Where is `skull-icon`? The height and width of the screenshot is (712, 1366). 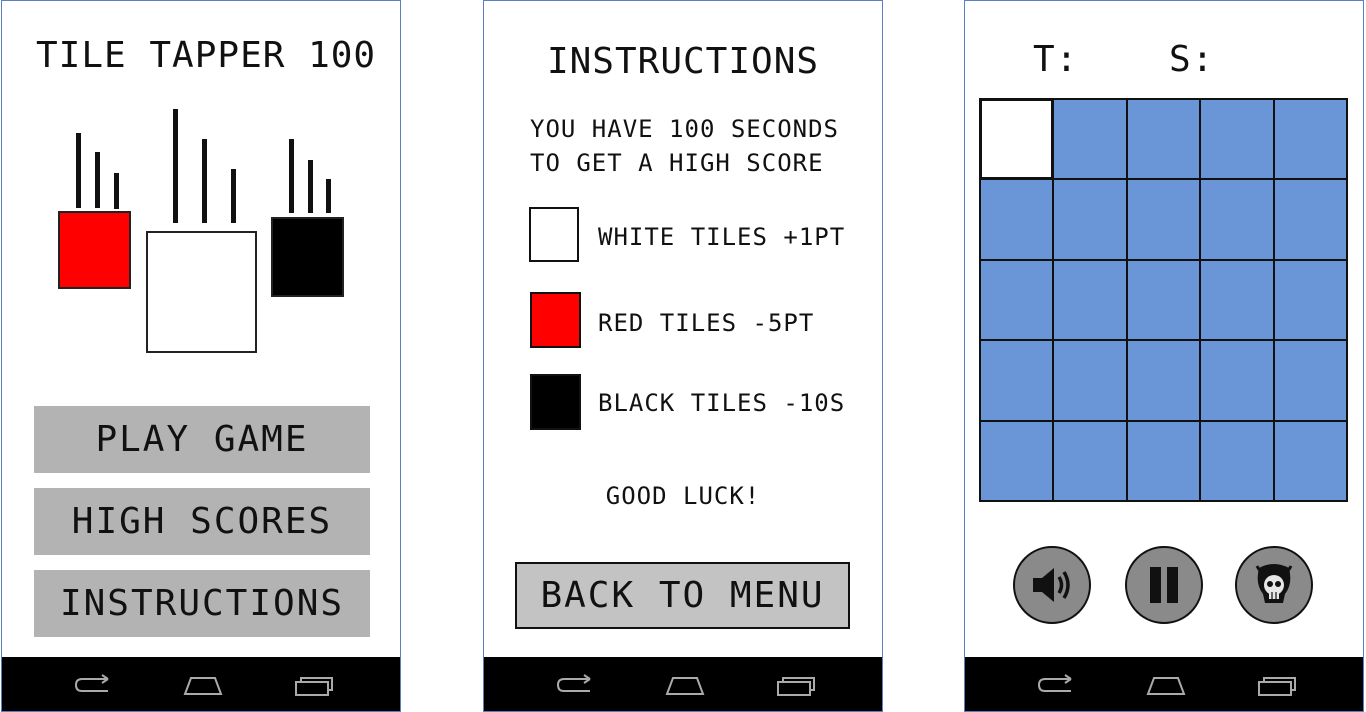
skull-icon is located at coordinates (1274, 583).